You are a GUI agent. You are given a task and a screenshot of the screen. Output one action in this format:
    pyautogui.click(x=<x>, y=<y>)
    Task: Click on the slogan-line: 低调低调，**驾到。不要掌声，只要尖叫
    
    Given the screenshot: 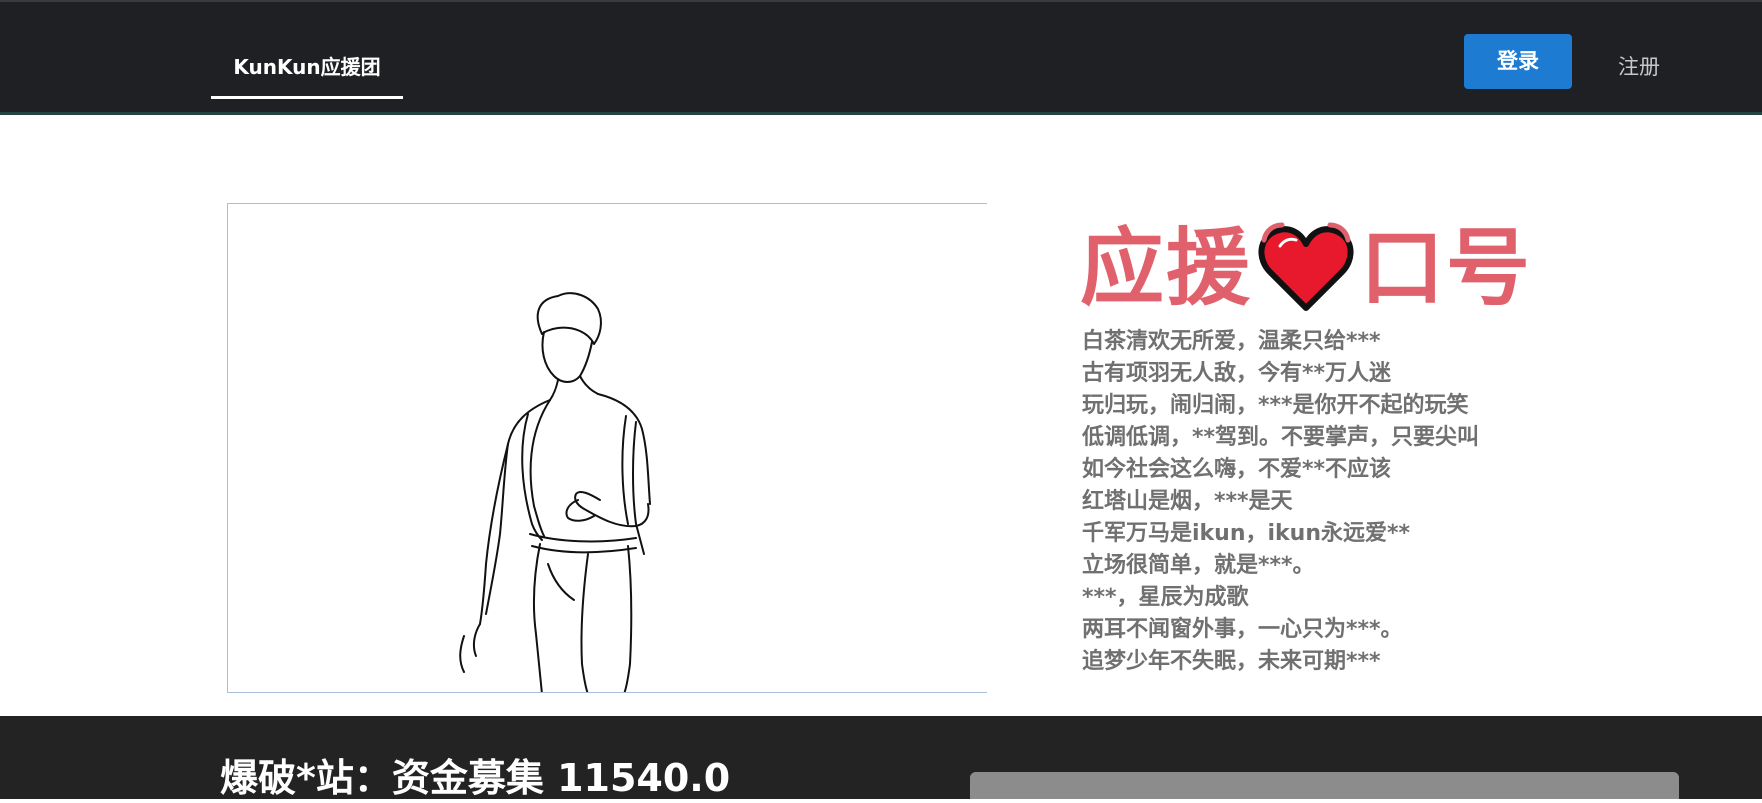 What is the action you would take?
    pyautogui.click(x=1281, y=437)
    